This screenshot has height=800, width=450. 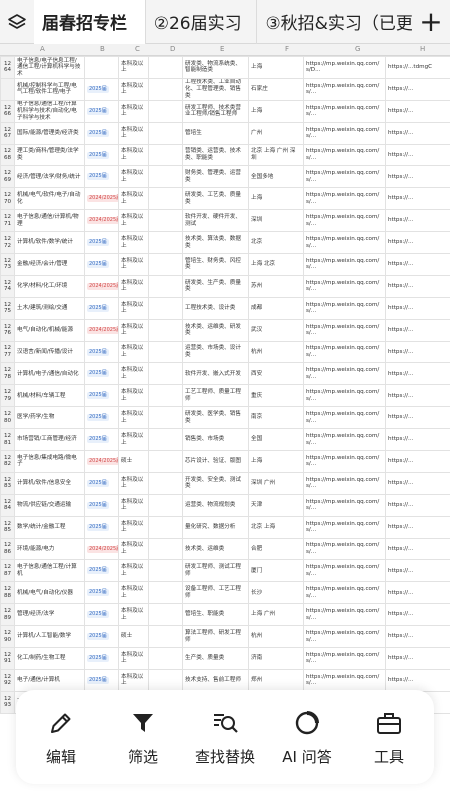 I want to click on row-number: 1274, so click(x=7, y=286).